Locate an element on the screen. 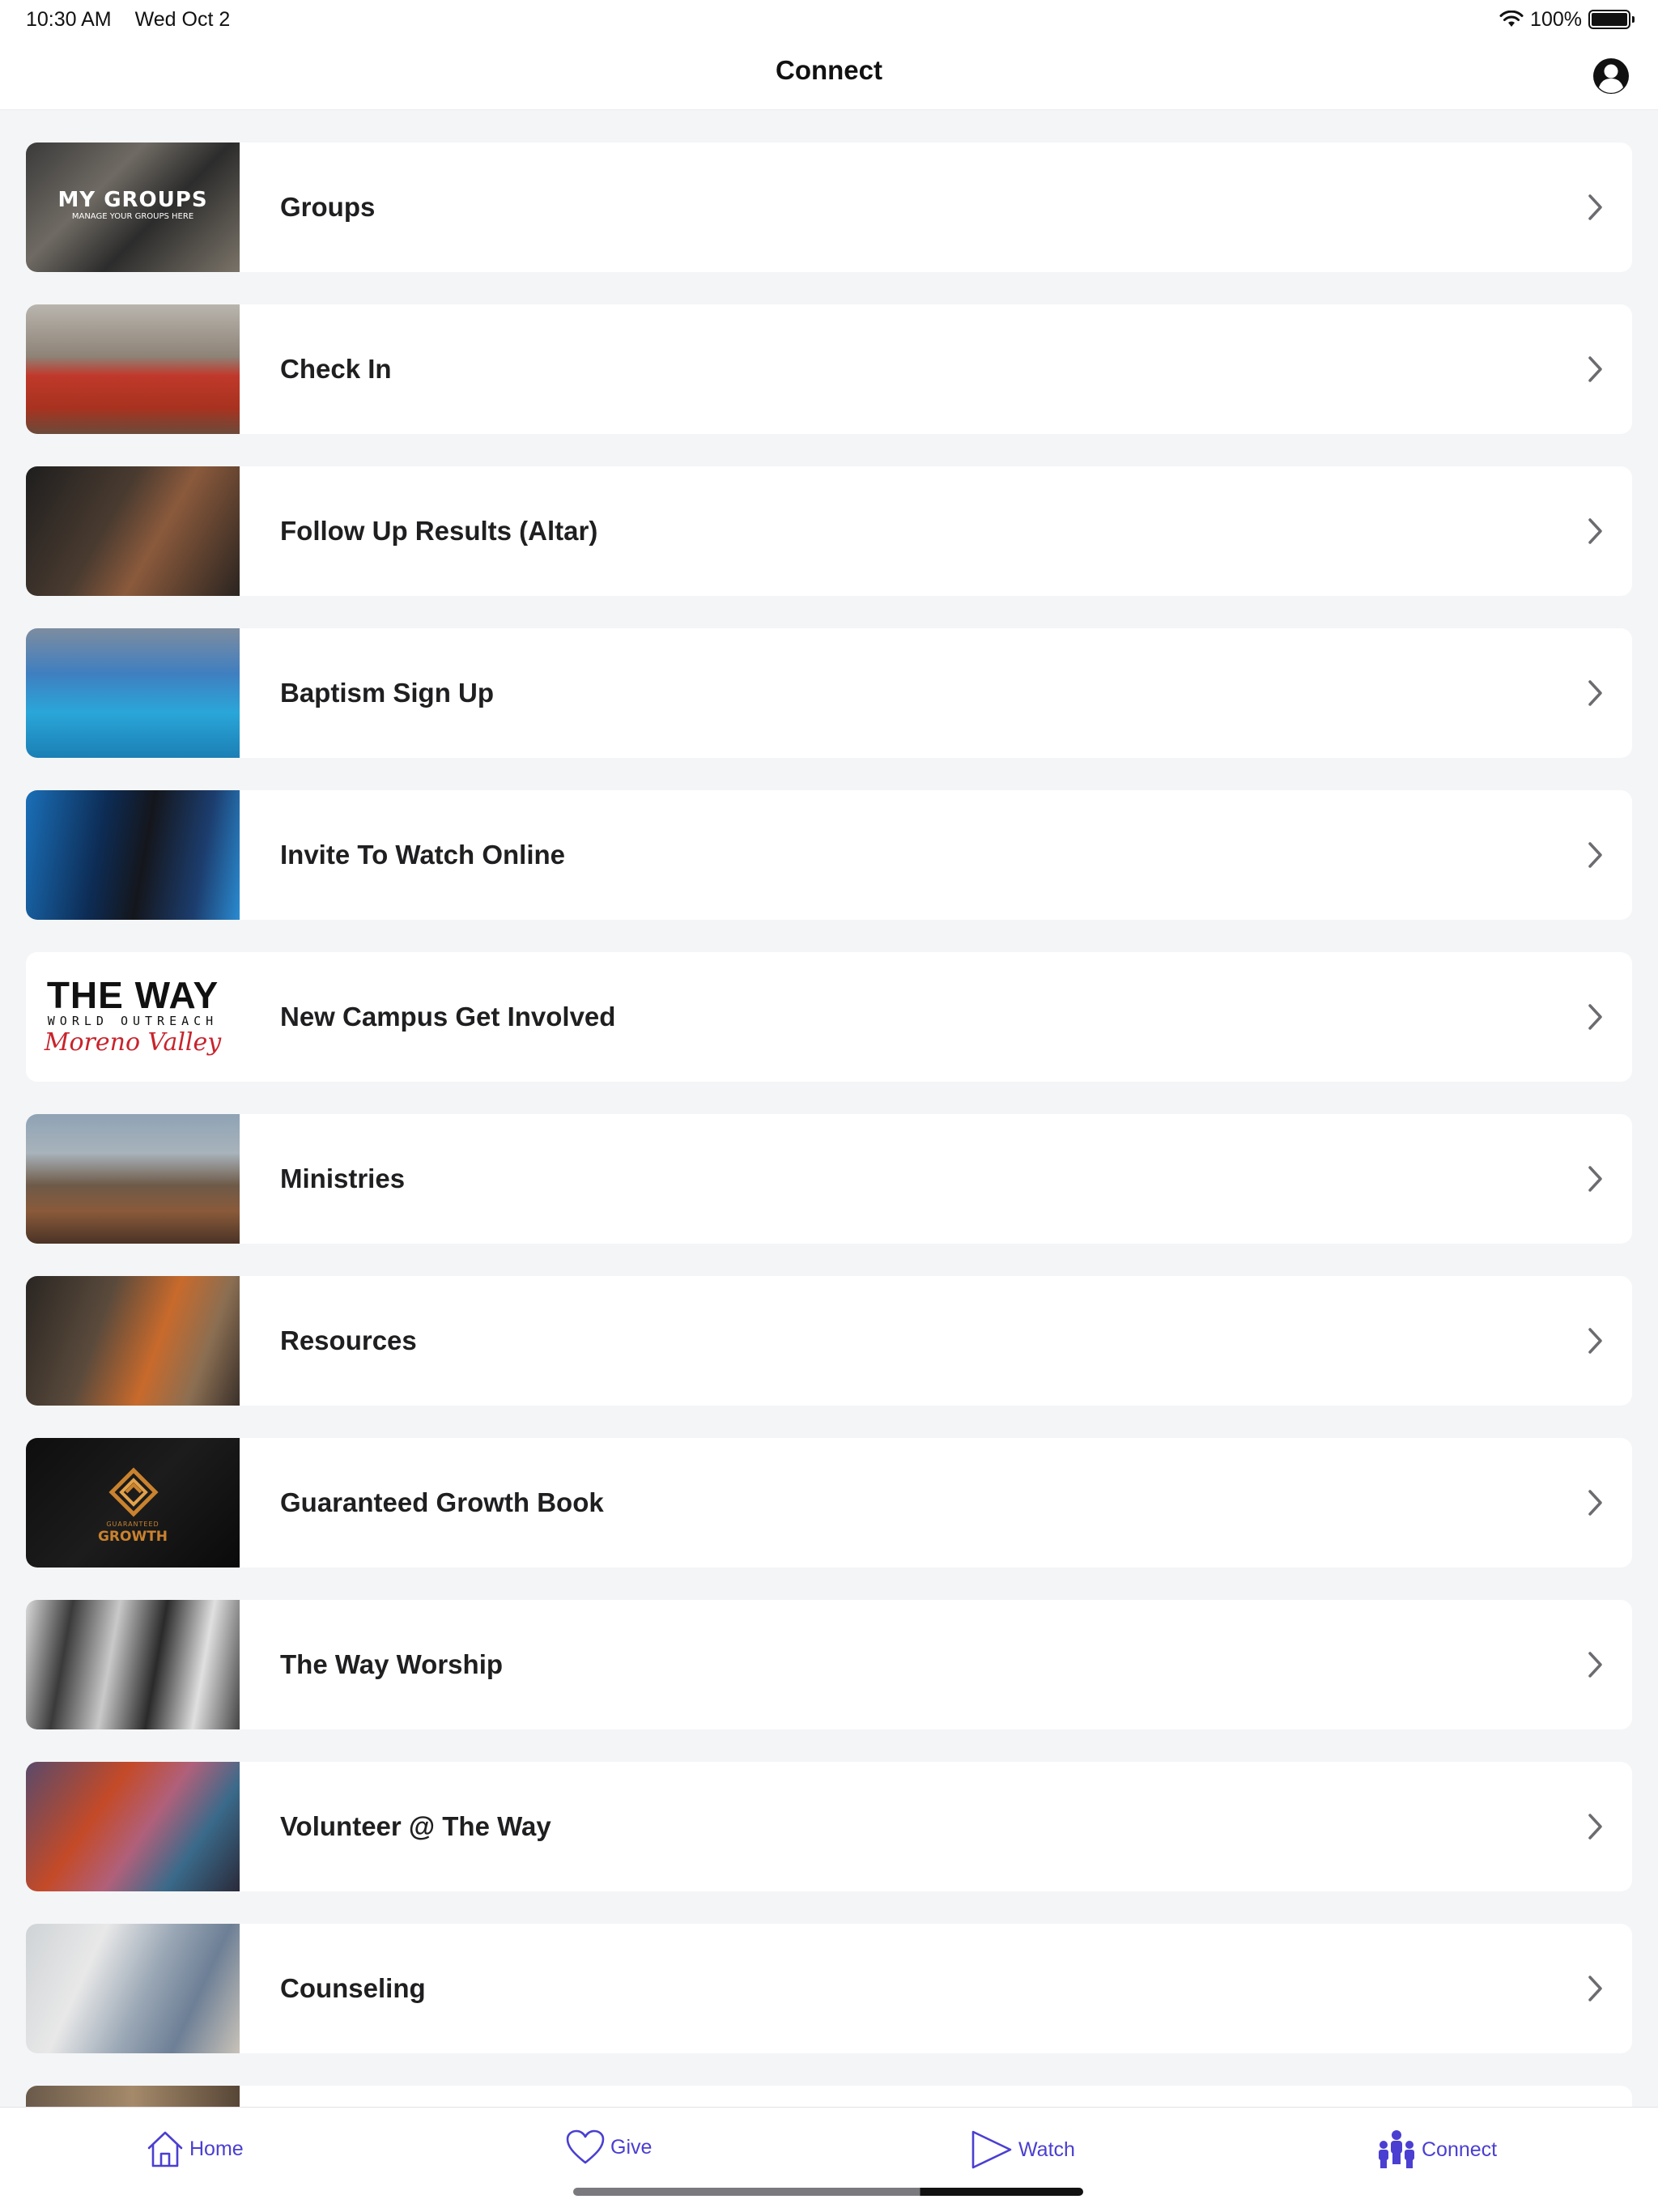 The image size is (1658, 2212). list-item-resources: Resources is located at coordinates (829, 1341).